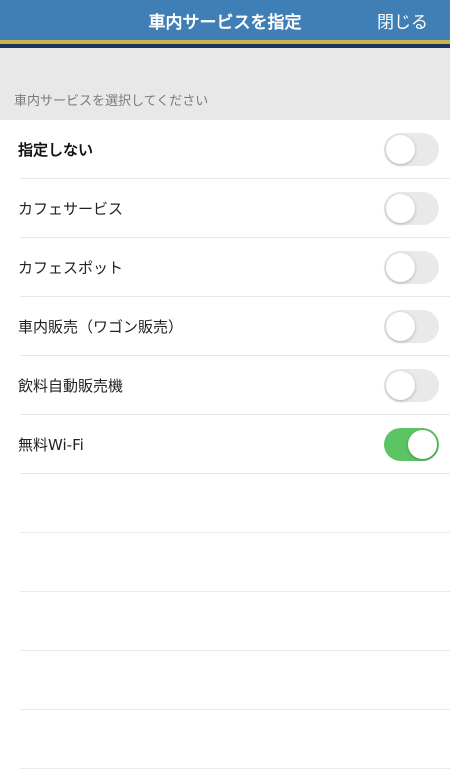 This screenshot has width=450, height=780. What do you see at coordinates (225, 20) in the screenshot?
I see `nav-bar: 車内サービスを指定 閉じる` at bounding box center [225, 20].